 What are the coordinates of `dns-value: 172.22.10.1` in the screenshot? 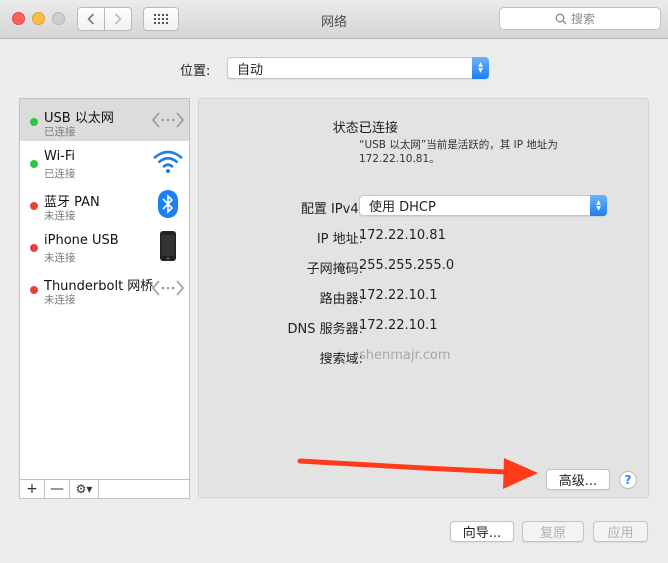 It's located at (398, 325).